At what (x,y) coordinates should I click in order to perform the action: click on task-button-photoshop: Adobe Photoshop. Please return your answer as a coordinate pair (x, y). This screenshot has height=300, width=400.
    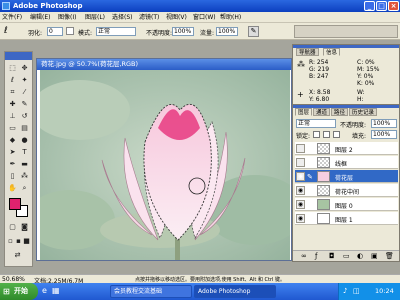
    Looking at the image, I should click on (235, 291).